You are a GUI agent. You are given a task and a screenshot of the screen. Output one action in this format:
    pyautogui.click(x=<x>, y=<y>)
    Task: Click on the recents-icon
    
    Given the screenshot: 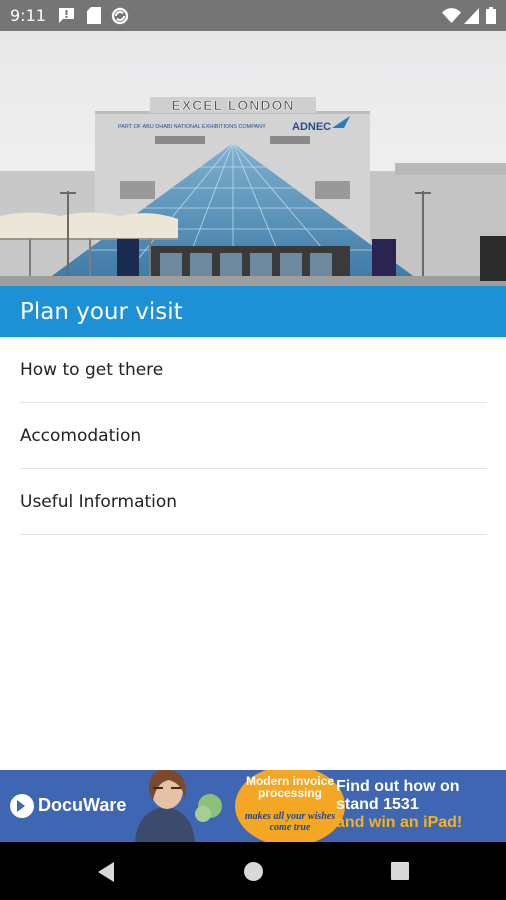 What is the action you would take?
    pyautogui.click(x=400, y=871)
    